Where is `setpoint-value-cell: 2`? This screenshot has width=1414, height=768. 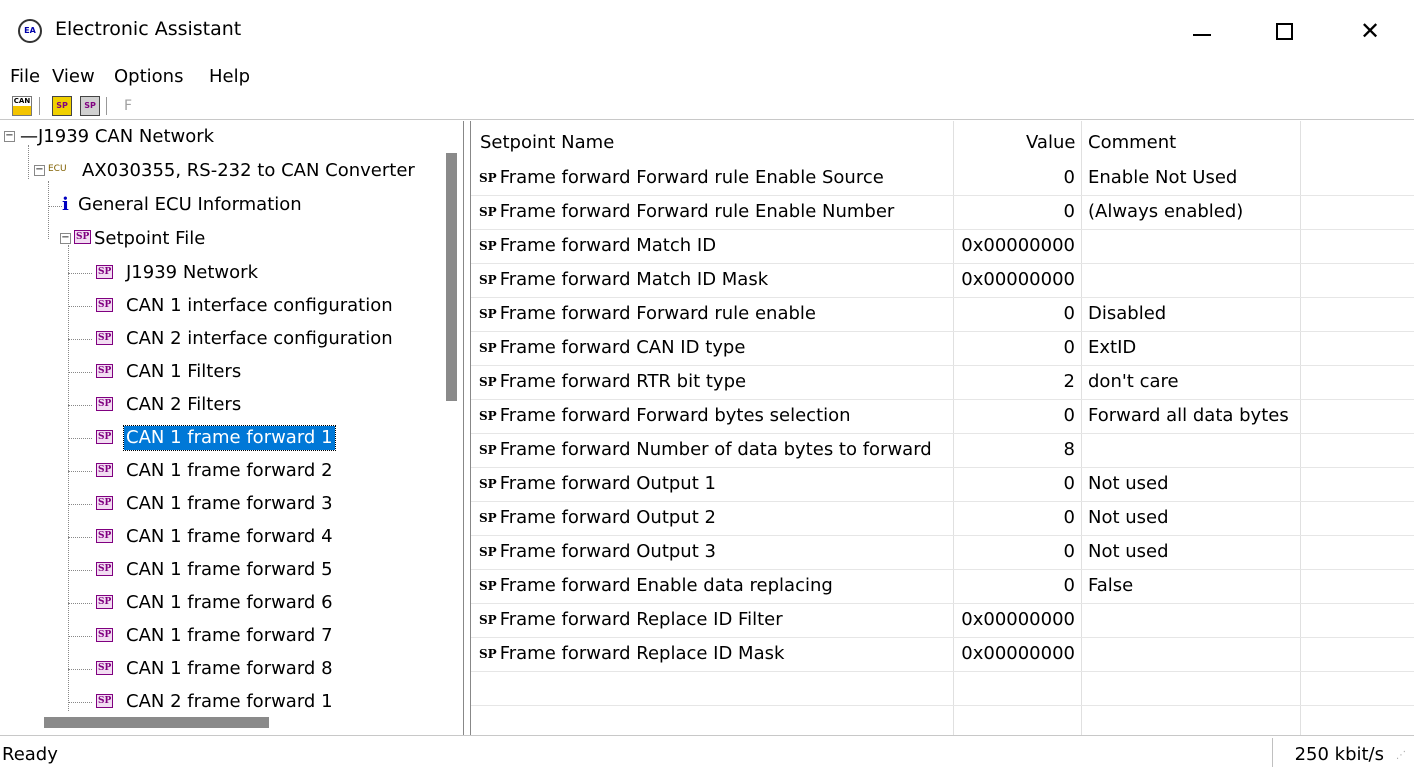
setpoint-value-cell: 2 is located at coordinates (1017, 382).